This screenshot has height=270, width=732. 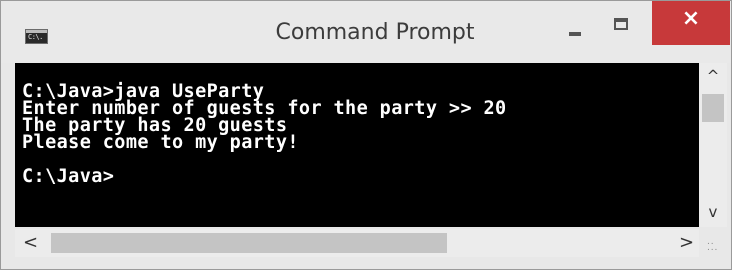 I want to click on maximize-icon, so click(x=621, y=24).